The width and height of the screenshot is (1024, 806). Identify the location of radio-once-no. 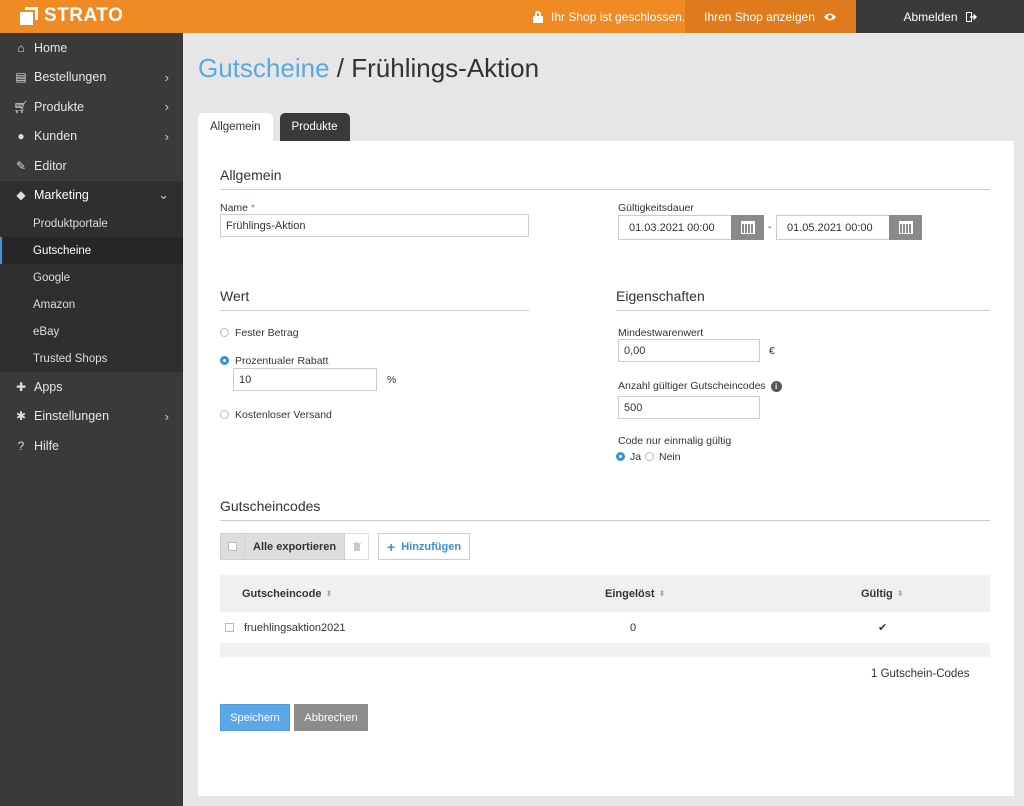
(649, 456).